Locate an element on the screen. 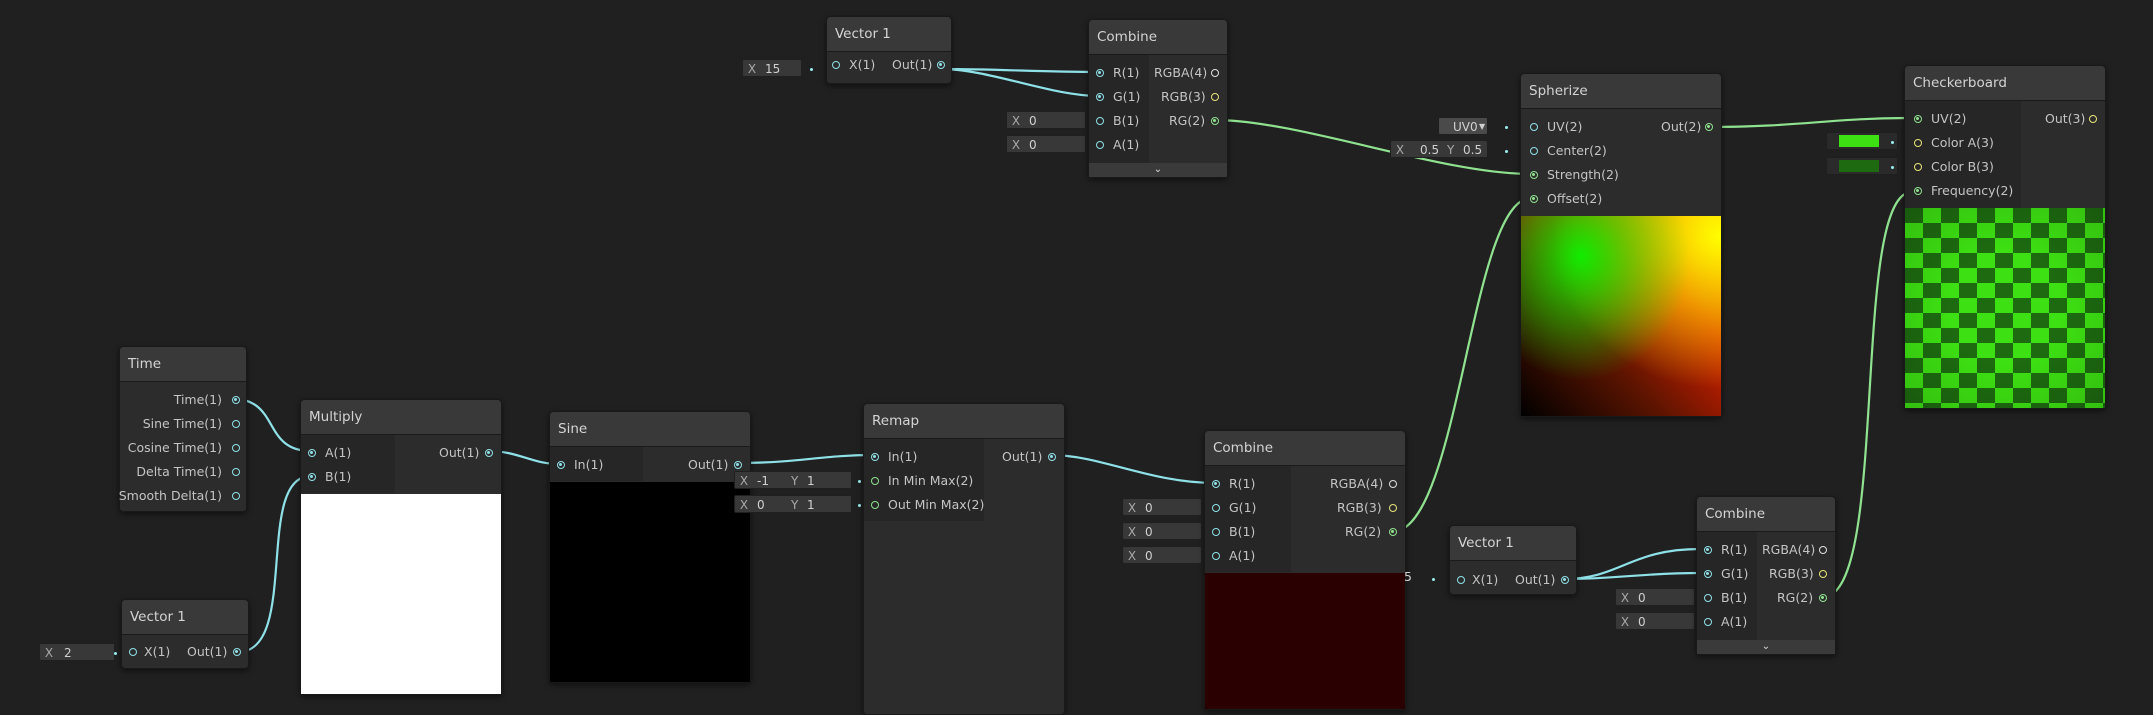 Image resolution: width=2153 pixels, height=715 pixels. sine-node: Sine In(1) Out(1) is located at coordinates (650, 547).